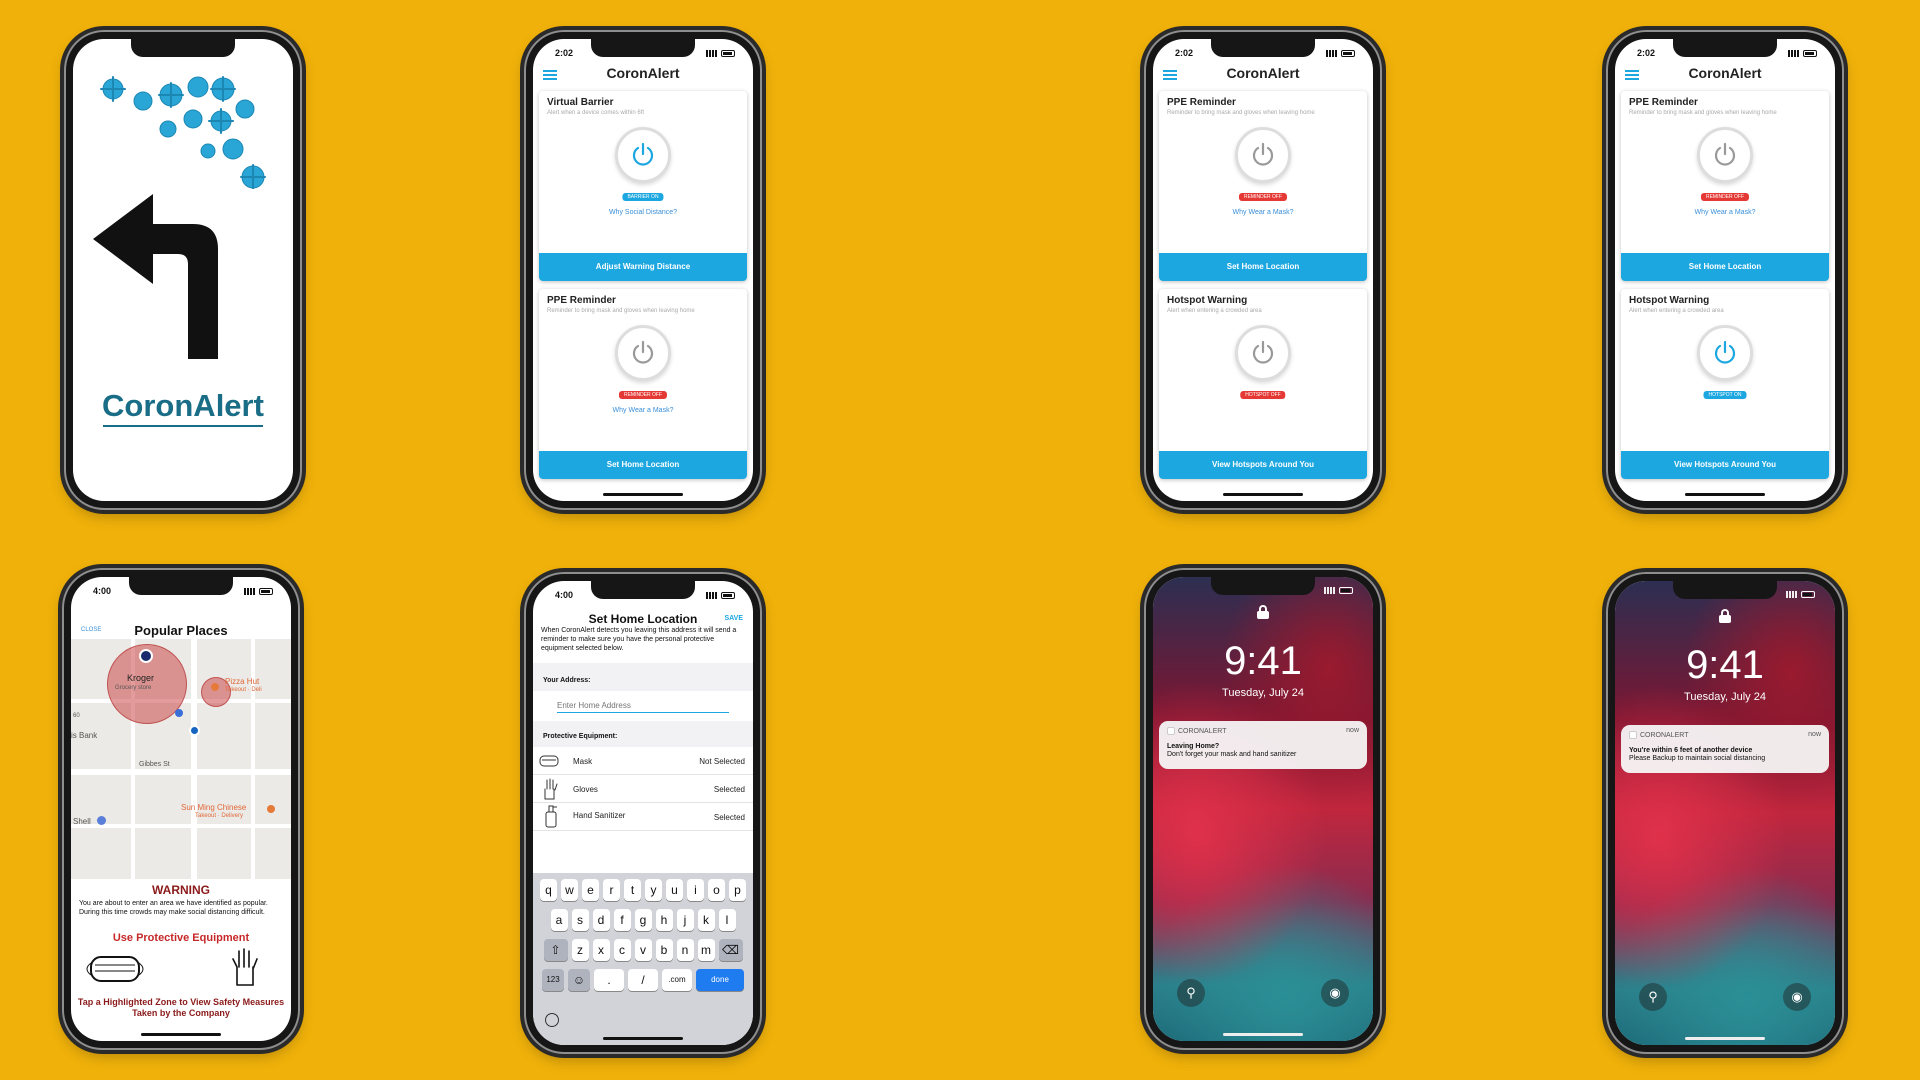 This screenshot has height=1080, width=1920. Describe the element at coordinates (101, 820) in the screenshot. I see `shell-pin-icon` at that location.